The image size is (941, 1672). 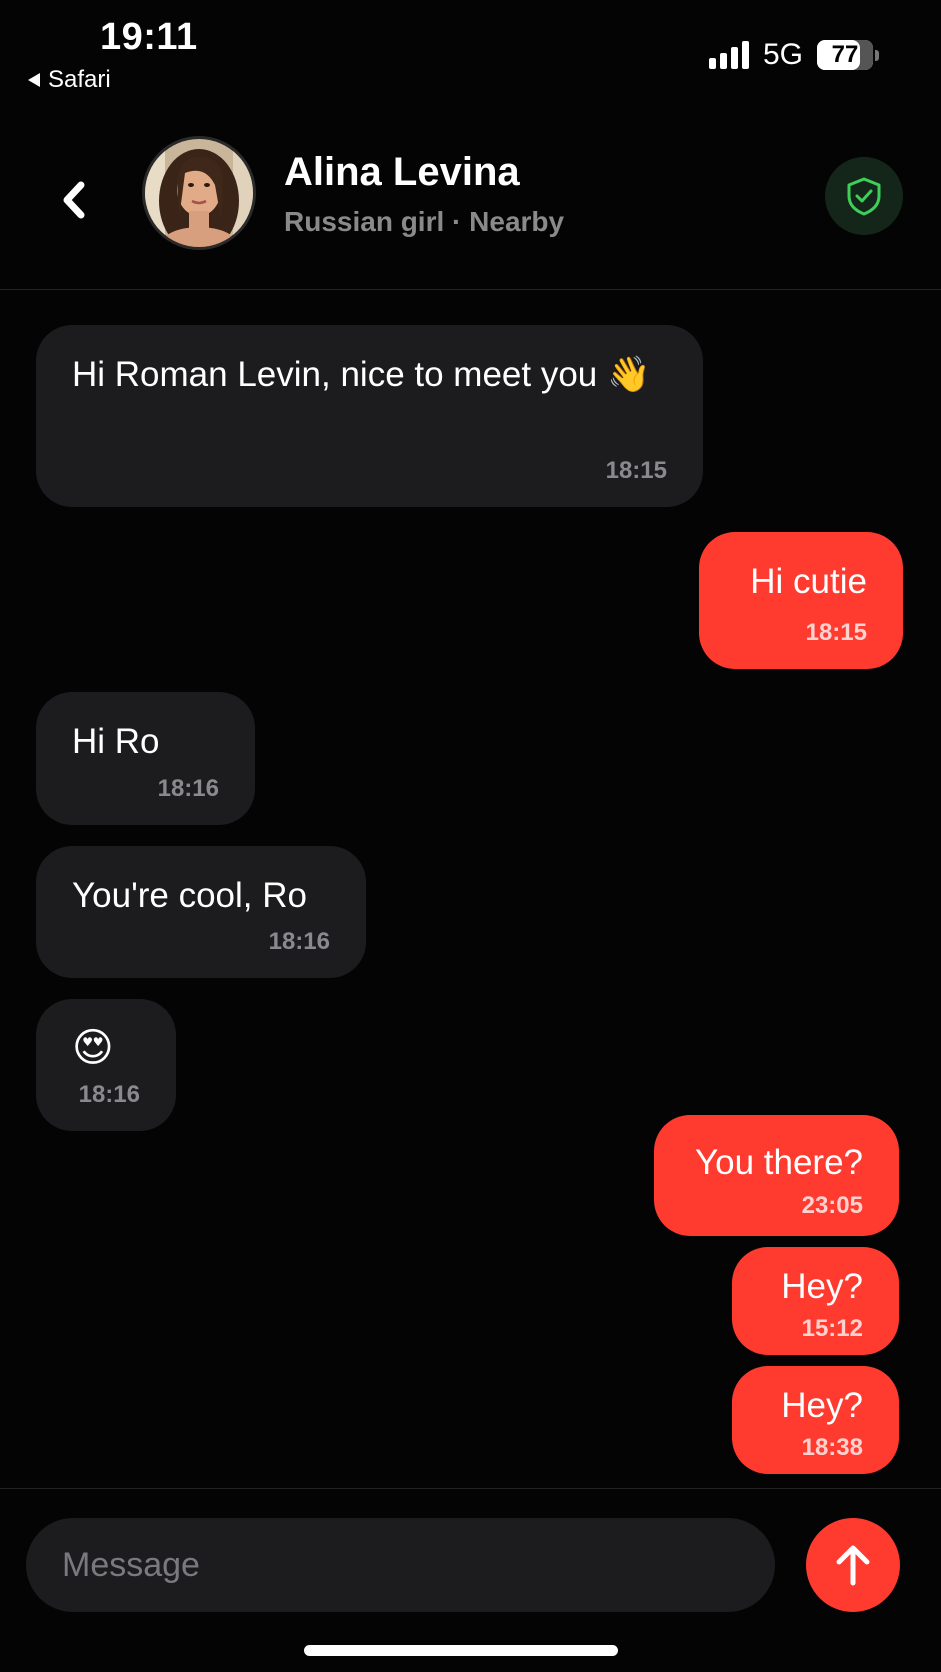 I want to click on shield-check-icon, so click(x=864, y=196).